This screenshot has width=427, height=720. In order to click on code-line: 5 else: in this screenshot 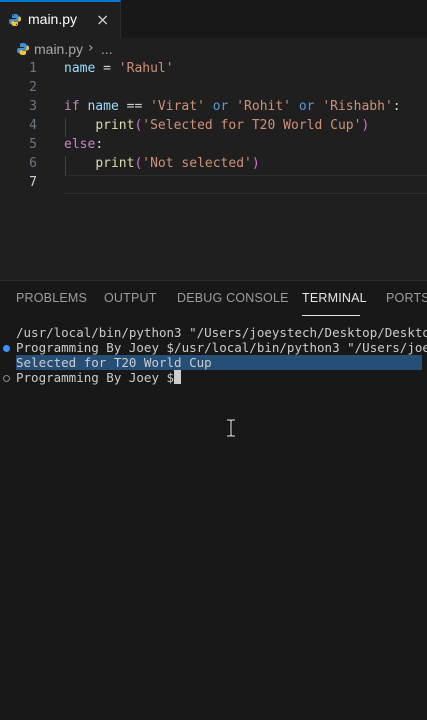, I will do `click(213, 146)`.